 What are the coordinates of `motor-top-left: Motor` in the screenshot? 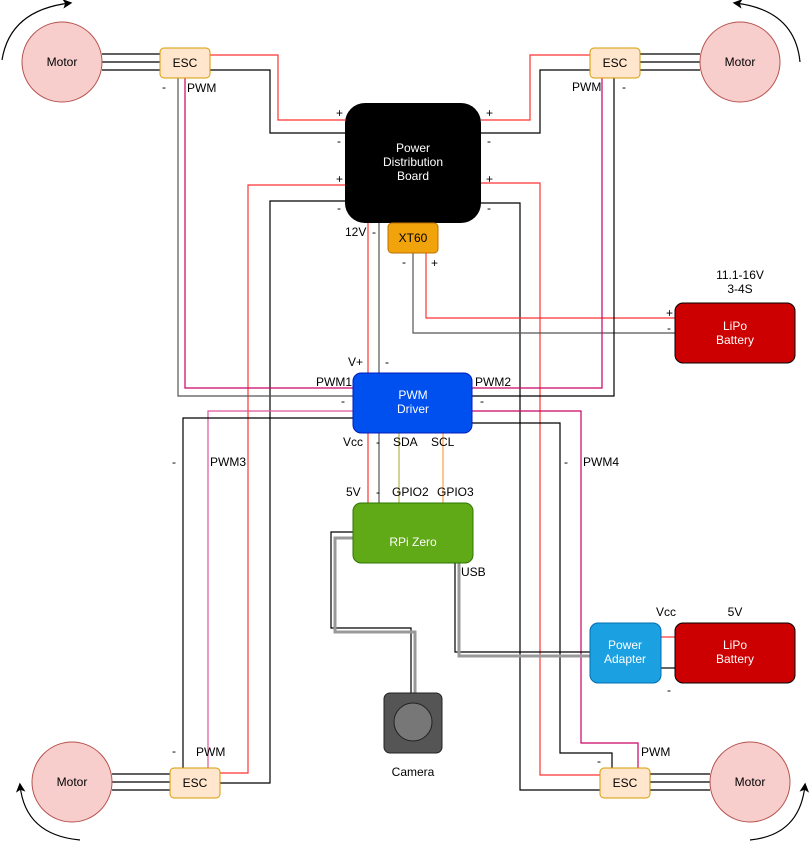 It's located at (62, 62).